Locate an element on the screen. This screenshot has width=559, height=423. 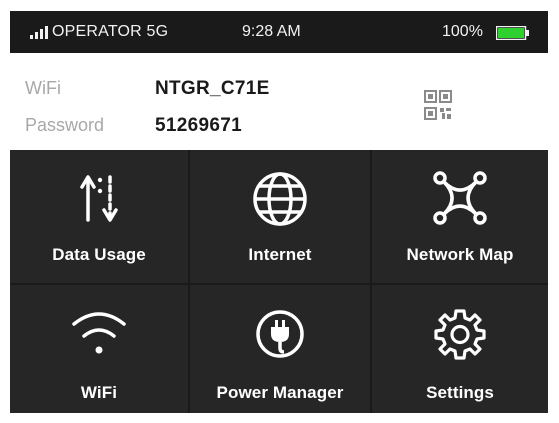
network-map-icon is located at coordinates (460, 198).